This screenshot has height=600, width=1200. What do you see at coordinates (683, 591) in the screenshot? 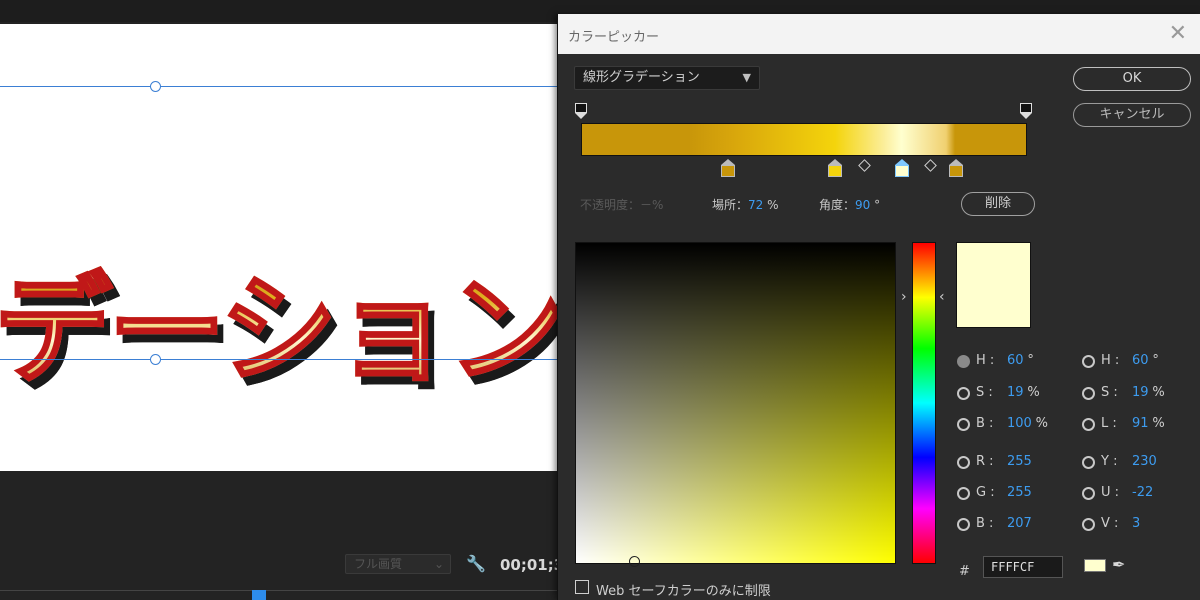
I see `web-safe-label: Web セーフカラーのみに制限` at bounding box center [683, 591].